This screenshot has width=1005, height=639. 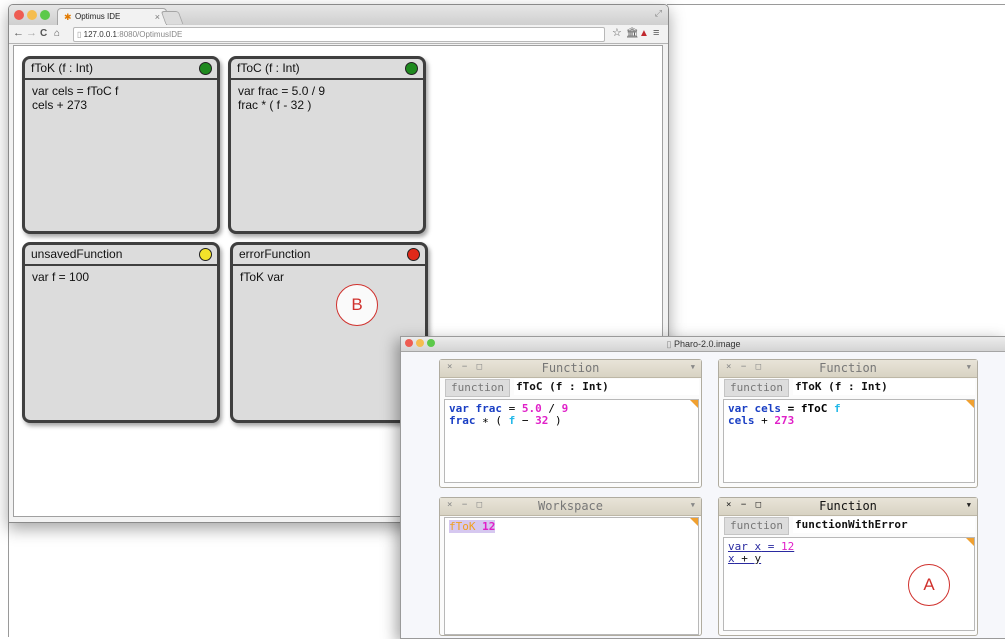 I want to click on code-editor: var frac = 5.0 / 9 frac * ( f - 32 ), so click(x=327, y=98).